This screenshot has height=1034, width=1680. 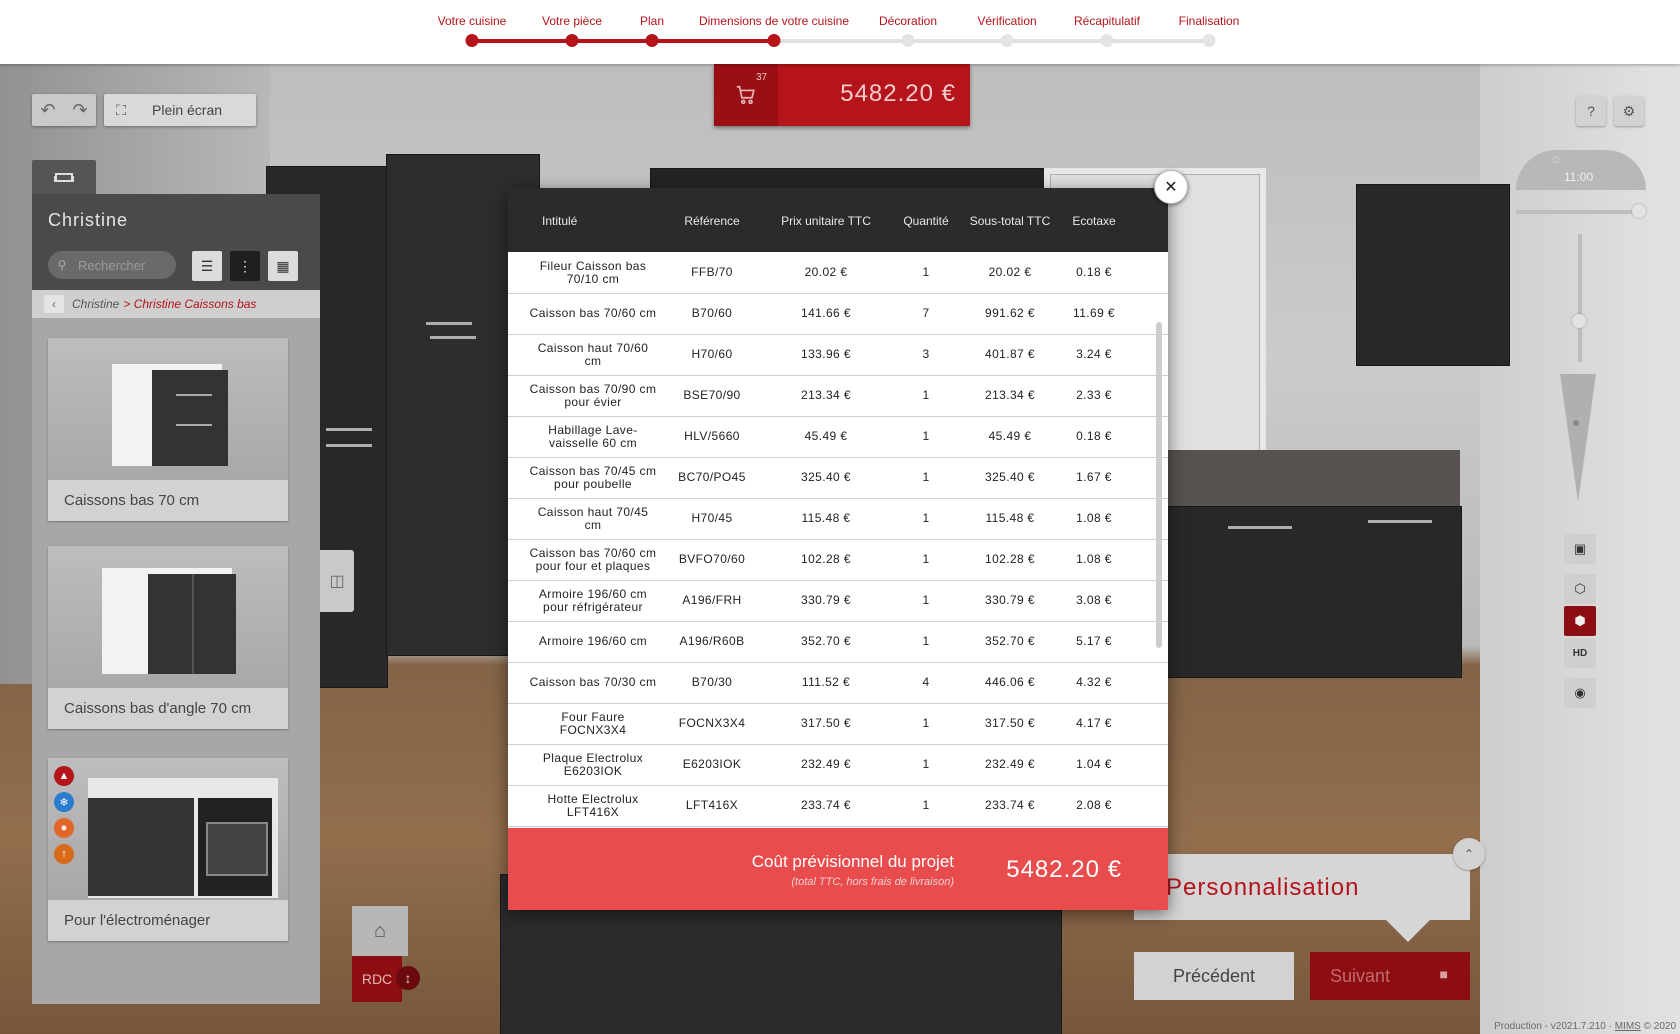 I want to click on step-label: Dimensions de votre cuisine, so click(x=774, y=21).